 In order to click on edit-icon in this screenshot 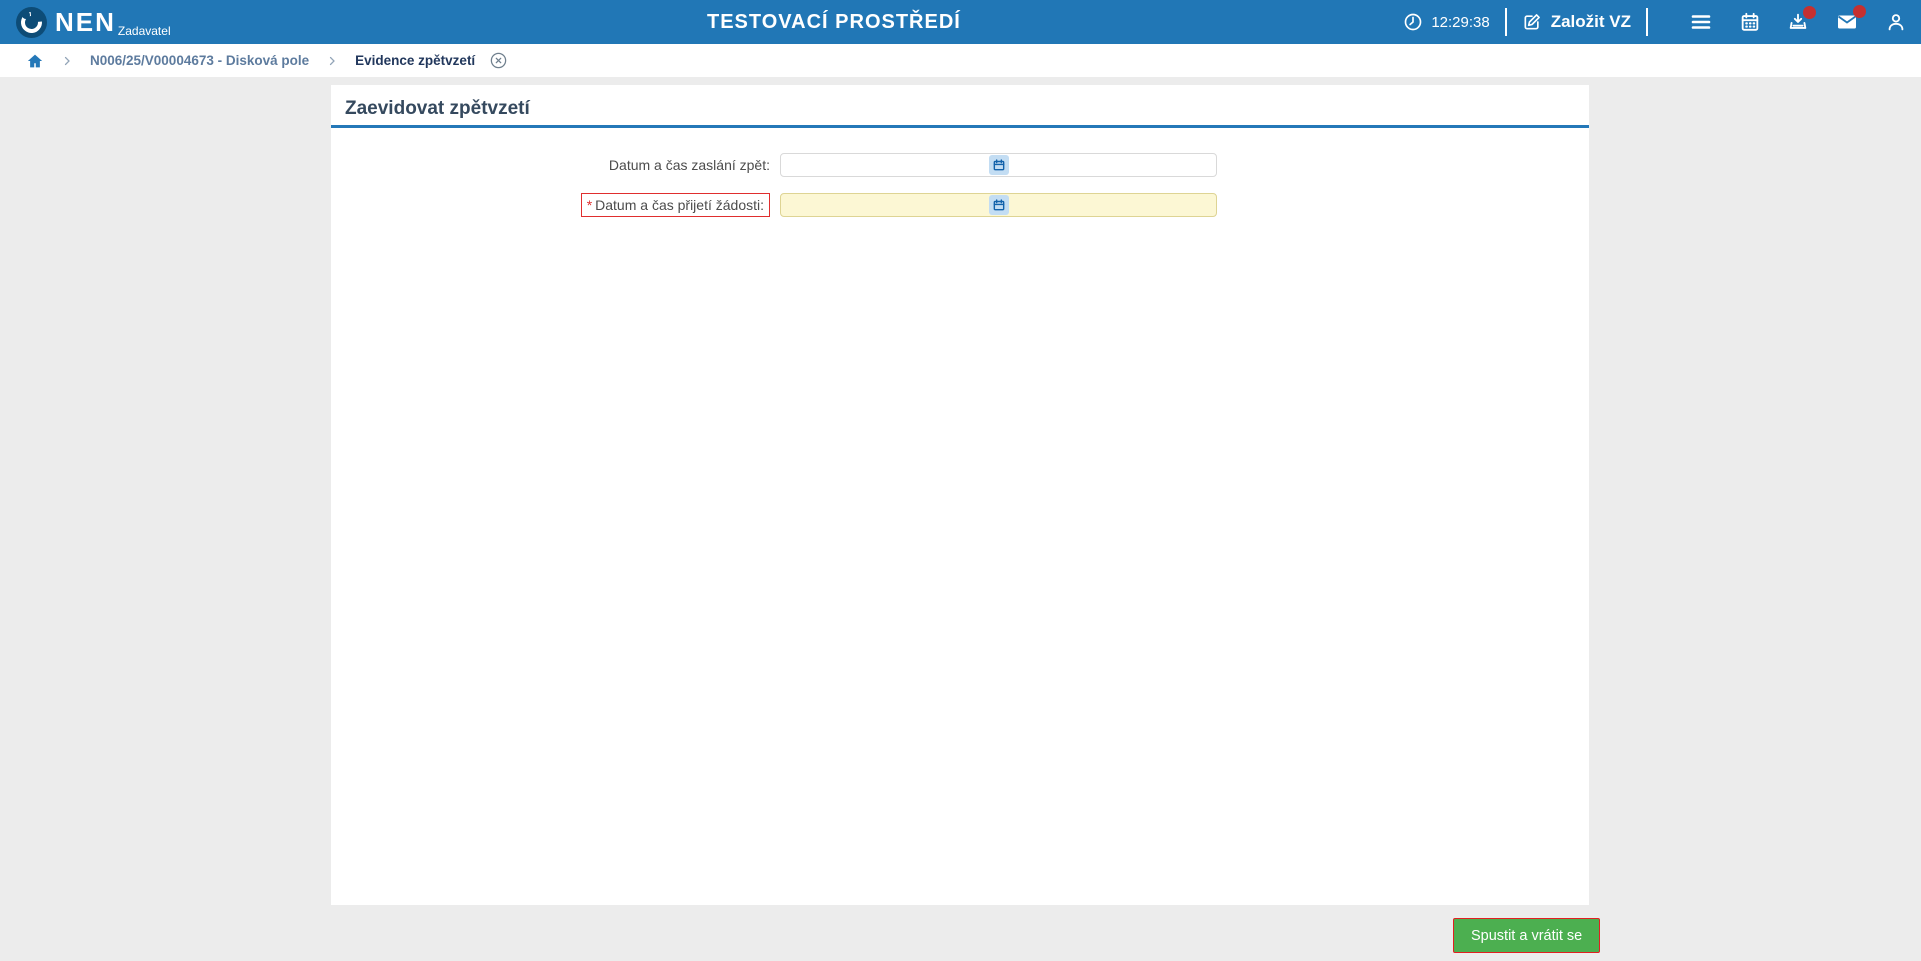, I will do `click(1532, 22)`.